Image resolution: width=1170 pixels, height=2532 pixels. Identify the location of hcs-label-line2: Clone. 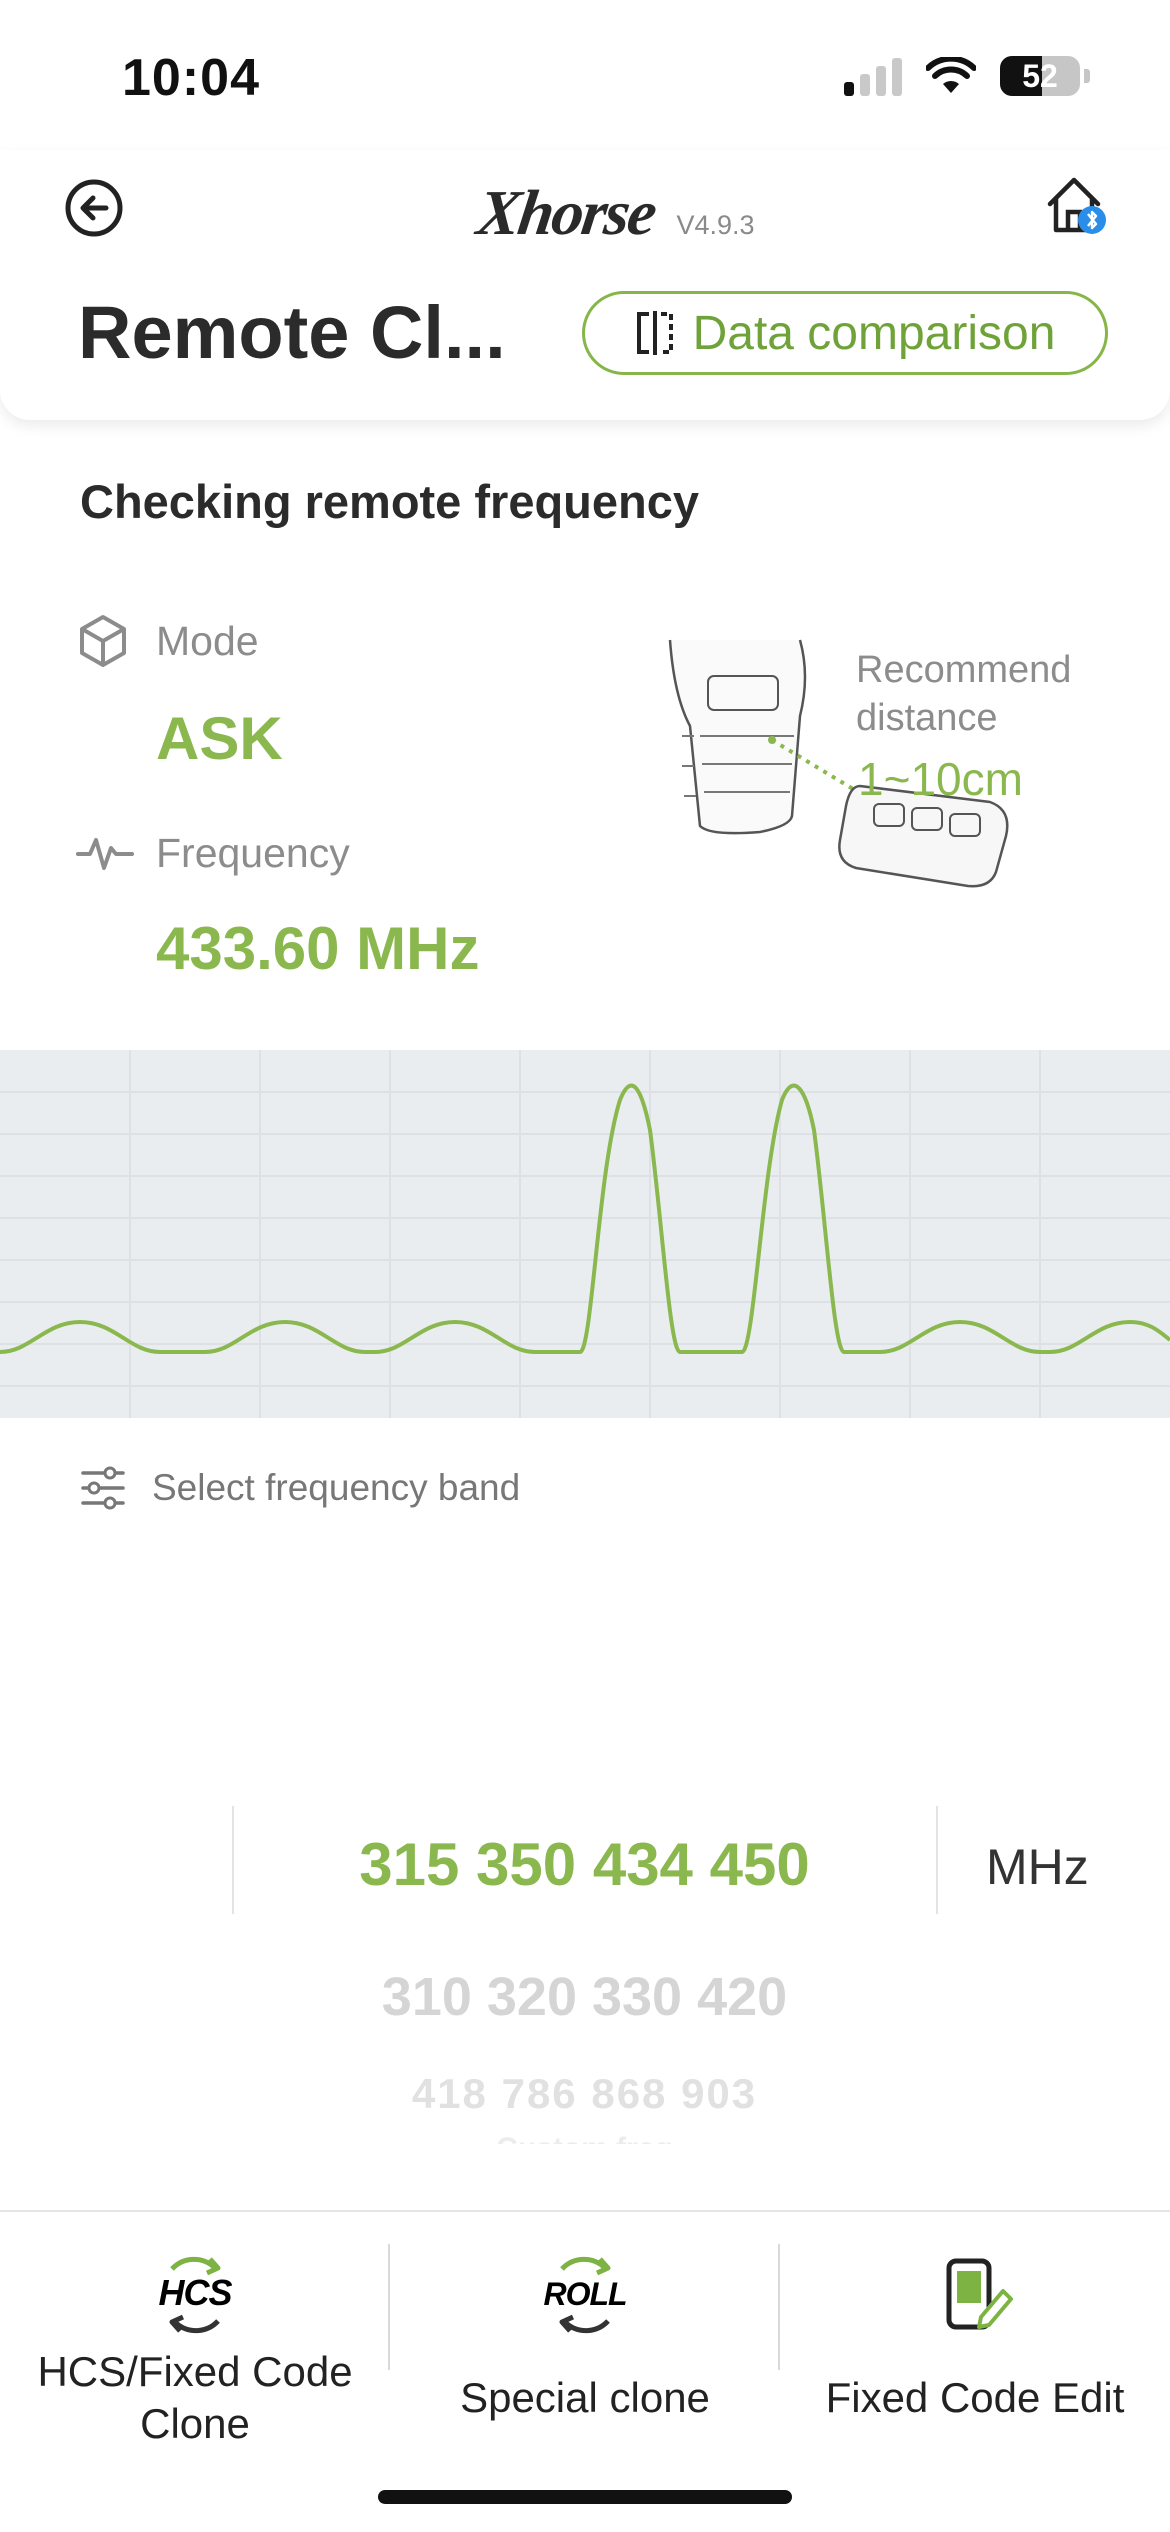
(195, 2423).